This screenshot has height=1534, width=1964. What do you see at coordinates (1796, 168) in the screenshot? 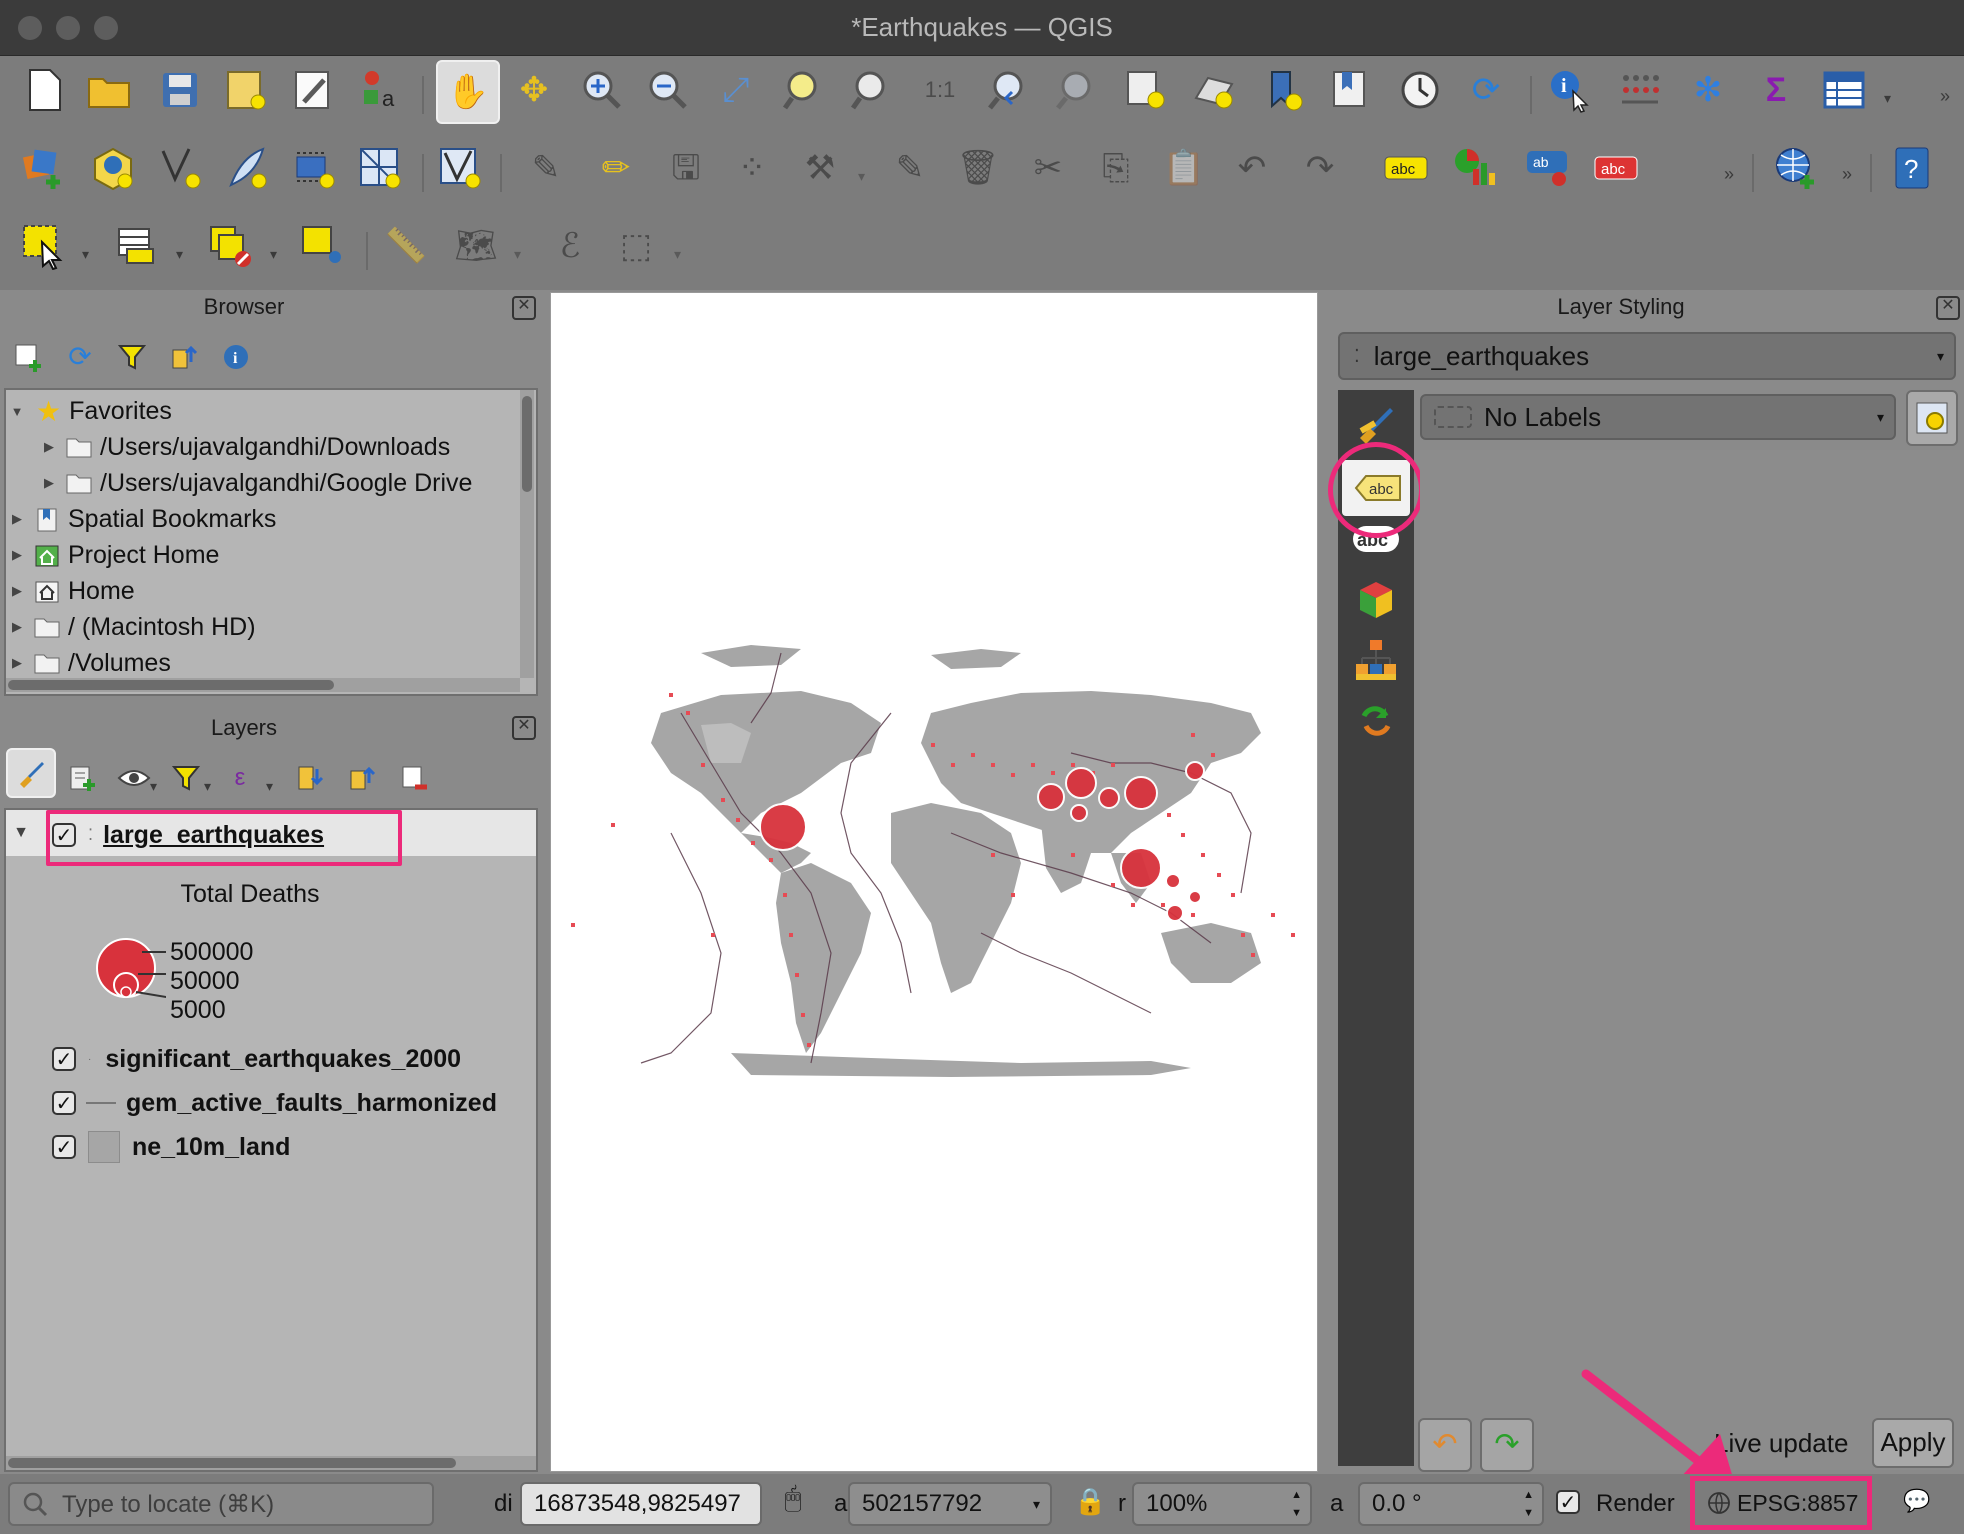
I see `metasearch-button` at bounding box center [1796, 168].